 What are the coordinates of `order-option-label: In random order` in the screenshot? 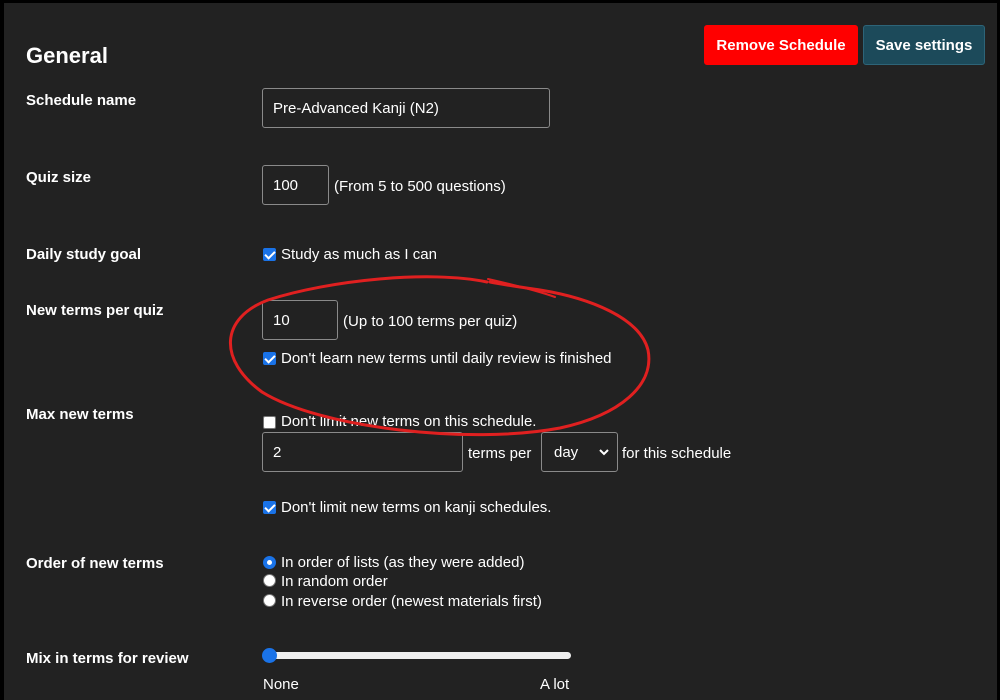 It's located at (334, 581).